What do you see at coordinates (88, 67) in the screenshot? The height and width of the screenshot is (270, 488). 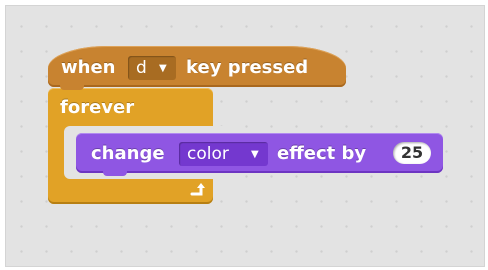 I see `when-label: when` at bounding box center [88, 67].